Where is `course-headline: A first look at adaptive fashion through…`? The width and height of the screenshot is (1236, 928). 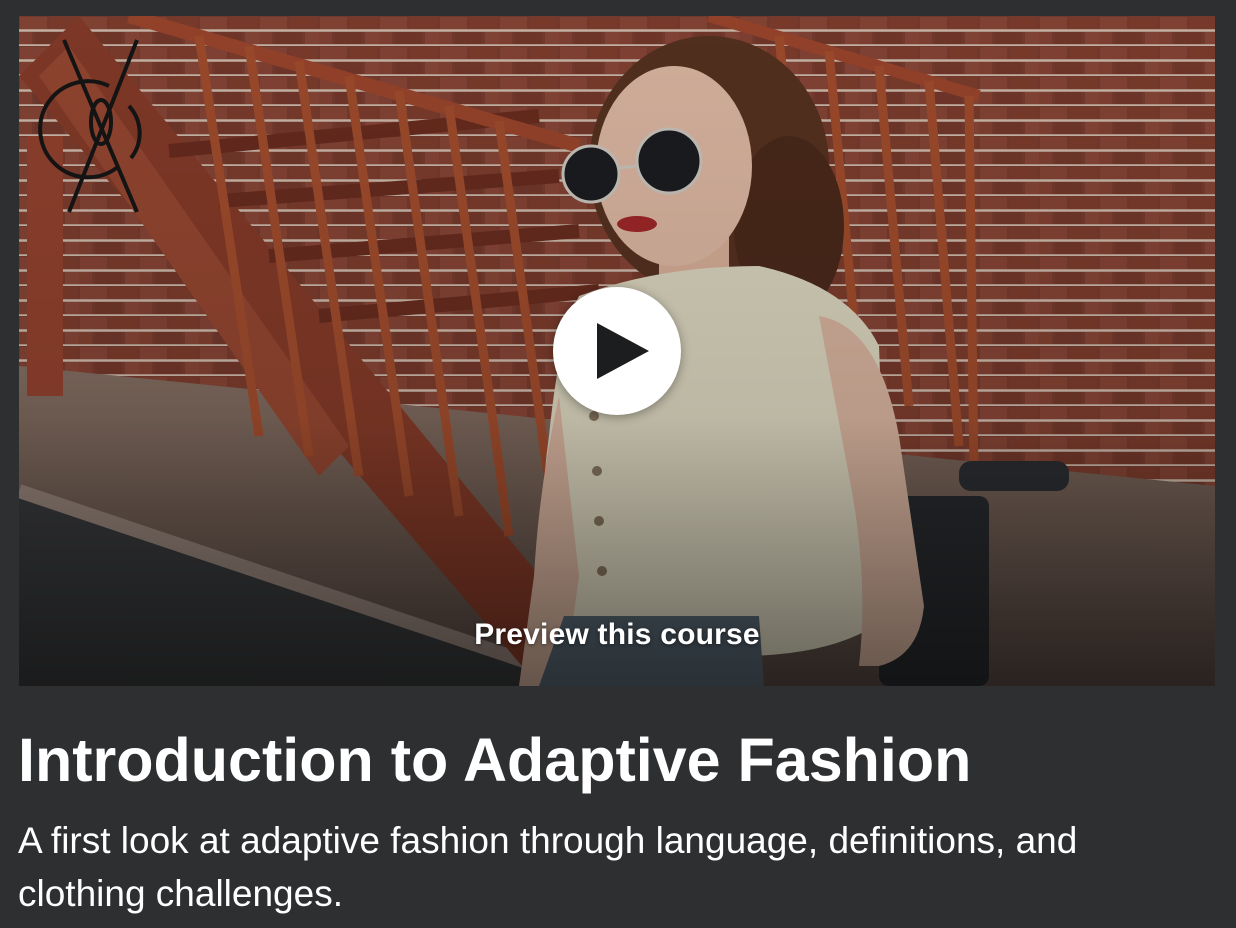
course-headline: A first look at adaptive fashion through… is located at coordinates (548, 867).